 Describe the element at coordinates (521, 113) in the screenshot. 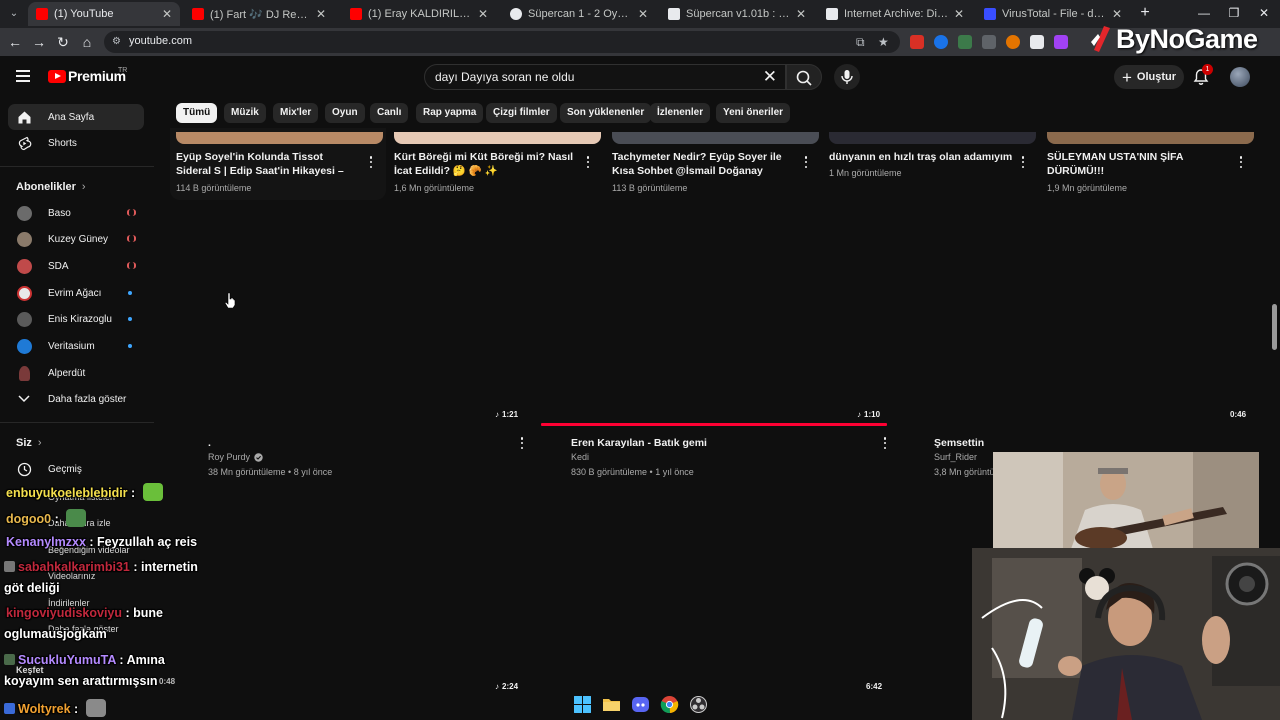

I see `chip-cartoons: Çizgi filmler` at that location.